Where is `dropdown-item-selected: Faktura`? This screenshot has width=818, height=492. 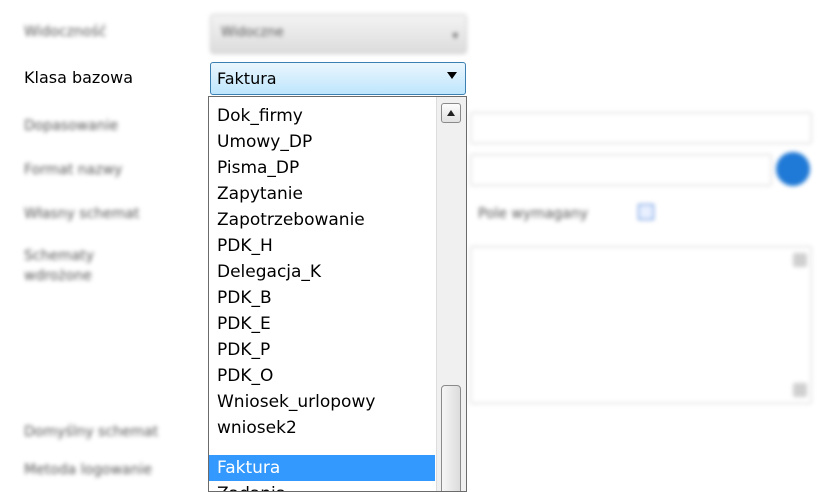
dropdown-item-selected: Faktura is located at coordinates (322, 468).